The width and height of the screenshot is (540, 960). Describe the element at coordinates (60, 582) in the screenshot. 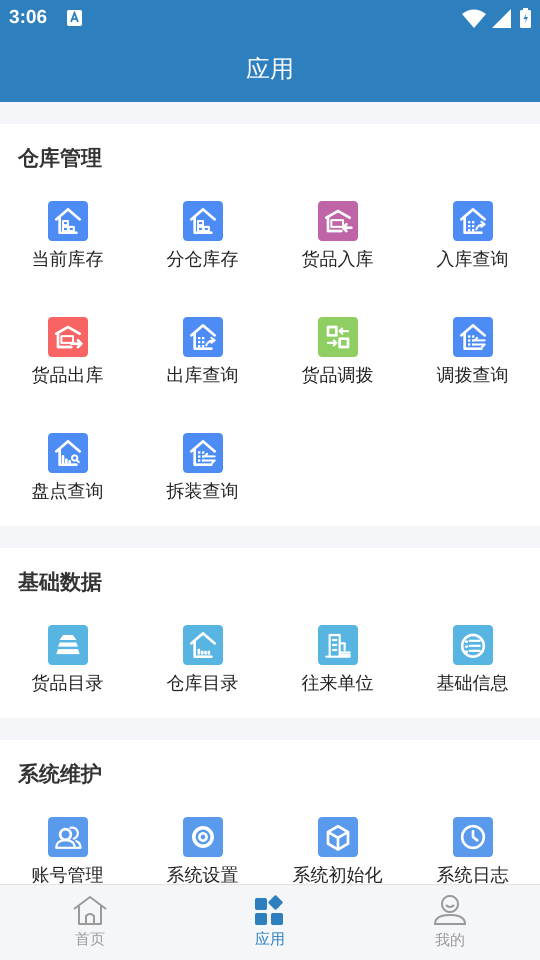

I see `section-title: 基础数据` at that location.